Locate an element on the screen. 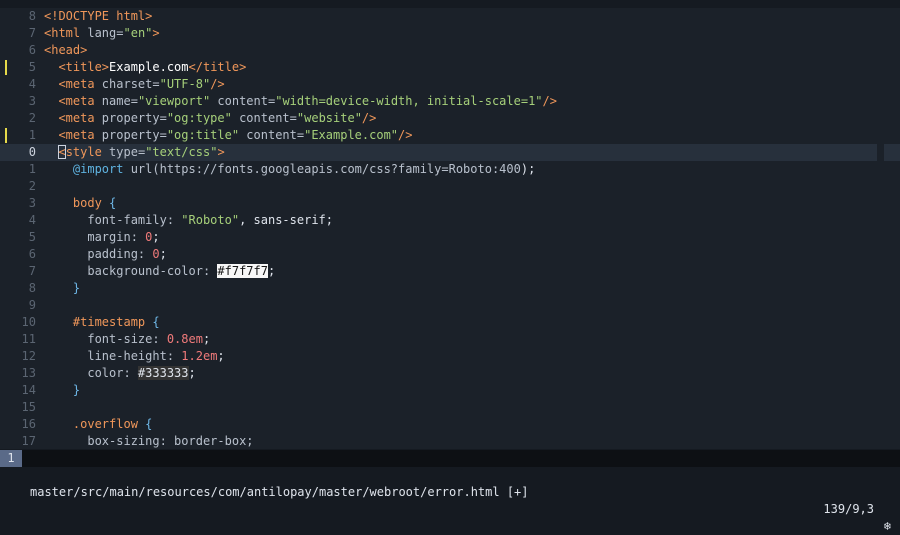 This screenshot has width=900, height=535. line-number: 8 is located at coordinates (32, 16).